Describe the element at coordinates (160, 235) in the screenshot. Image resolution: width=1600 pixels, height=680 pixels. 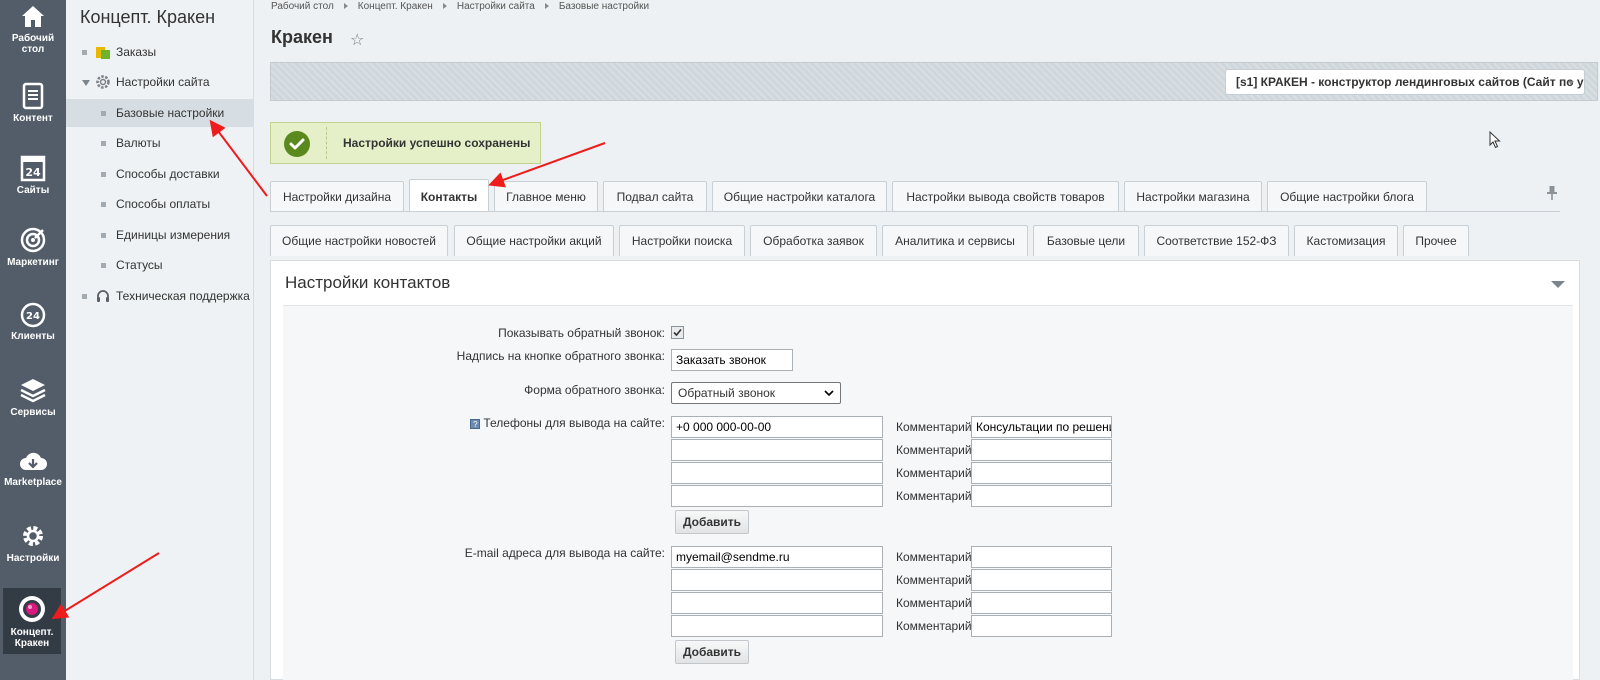
I see `submenu-item-units: Единицы измерения` at that location.